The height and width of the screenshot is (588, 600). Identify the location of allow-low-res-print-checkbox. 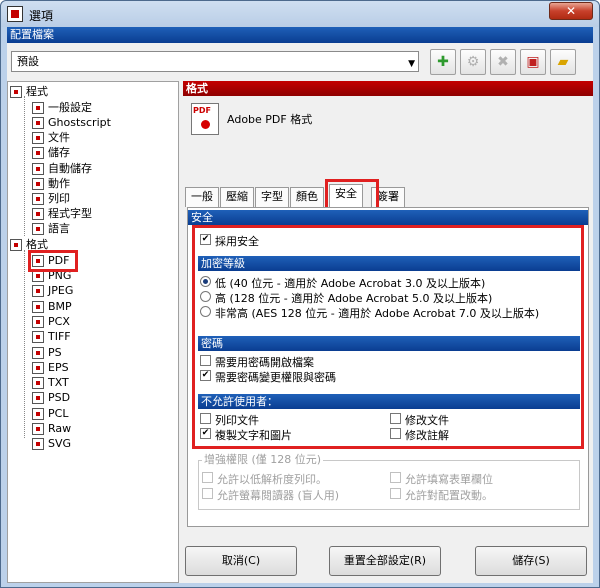
(207, 477).